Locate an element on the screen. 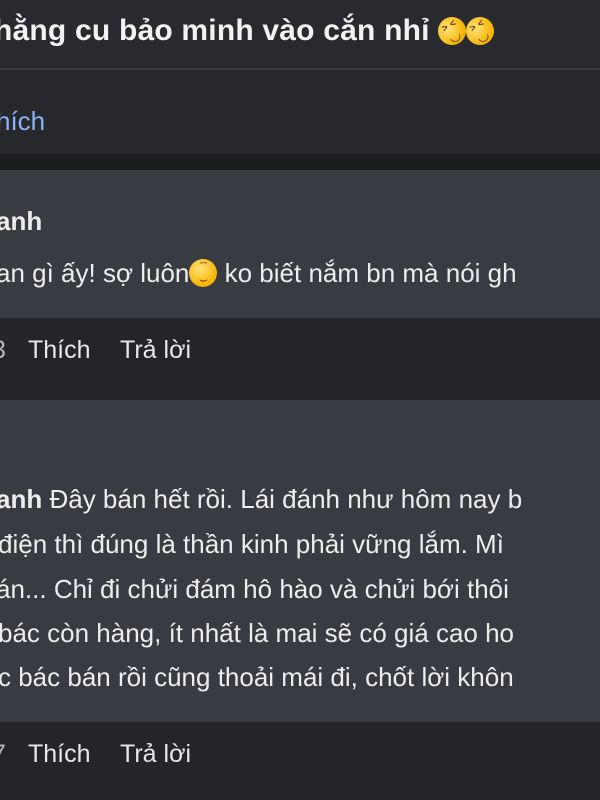  comment-text-fragment: Đây bán hết rồi. Lái đánh như hôm nay b is located at coordinates (282, 499).